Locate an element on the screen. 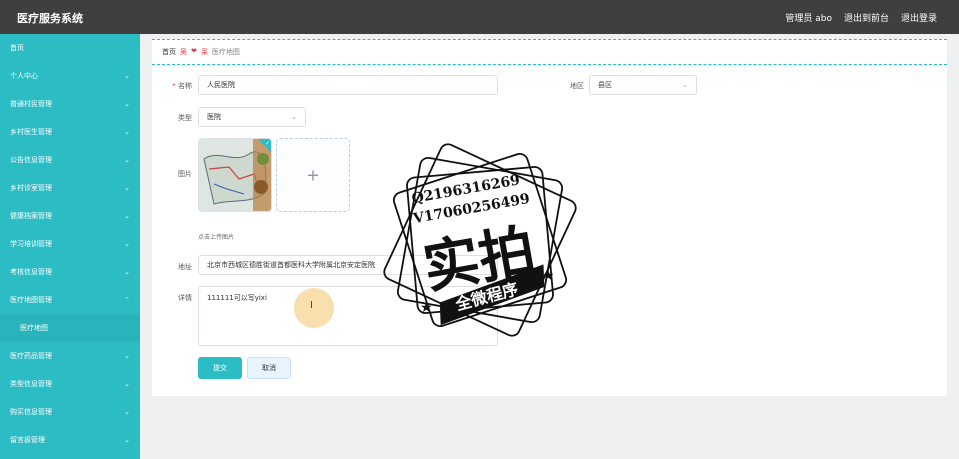  sidebar-item-label: 首页 is located at coordinates (17, 48).